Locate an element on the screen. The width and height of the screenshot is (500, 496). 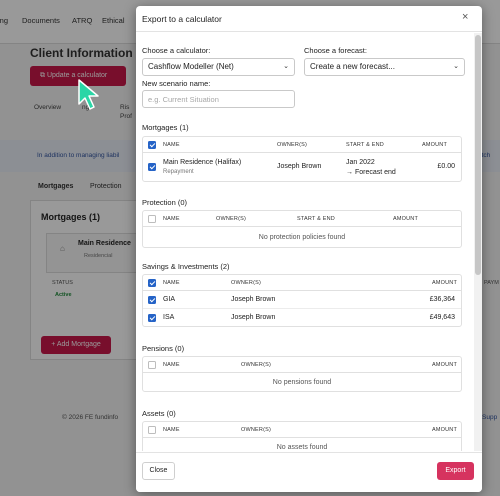
mortgage-owner: Joseph Brown is located at coordinates (299, 166).